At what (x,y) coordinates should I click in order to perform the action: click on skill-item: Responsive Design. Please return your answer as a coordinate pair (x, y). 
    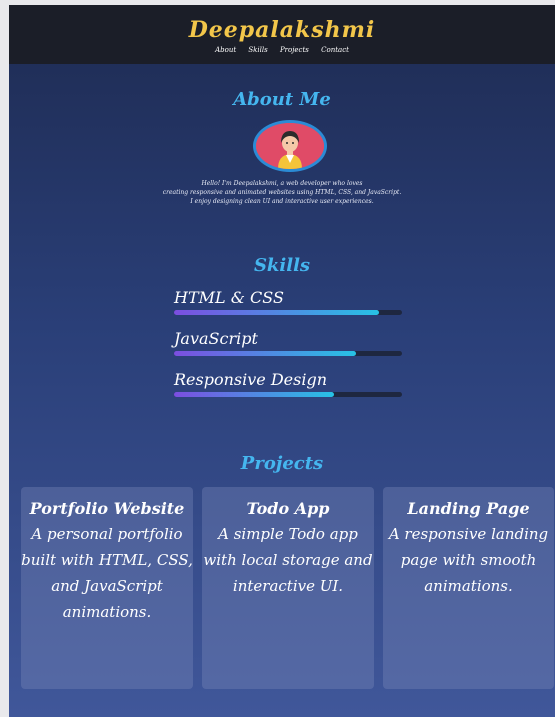
    Looking at the image, I should click on (288, 383).